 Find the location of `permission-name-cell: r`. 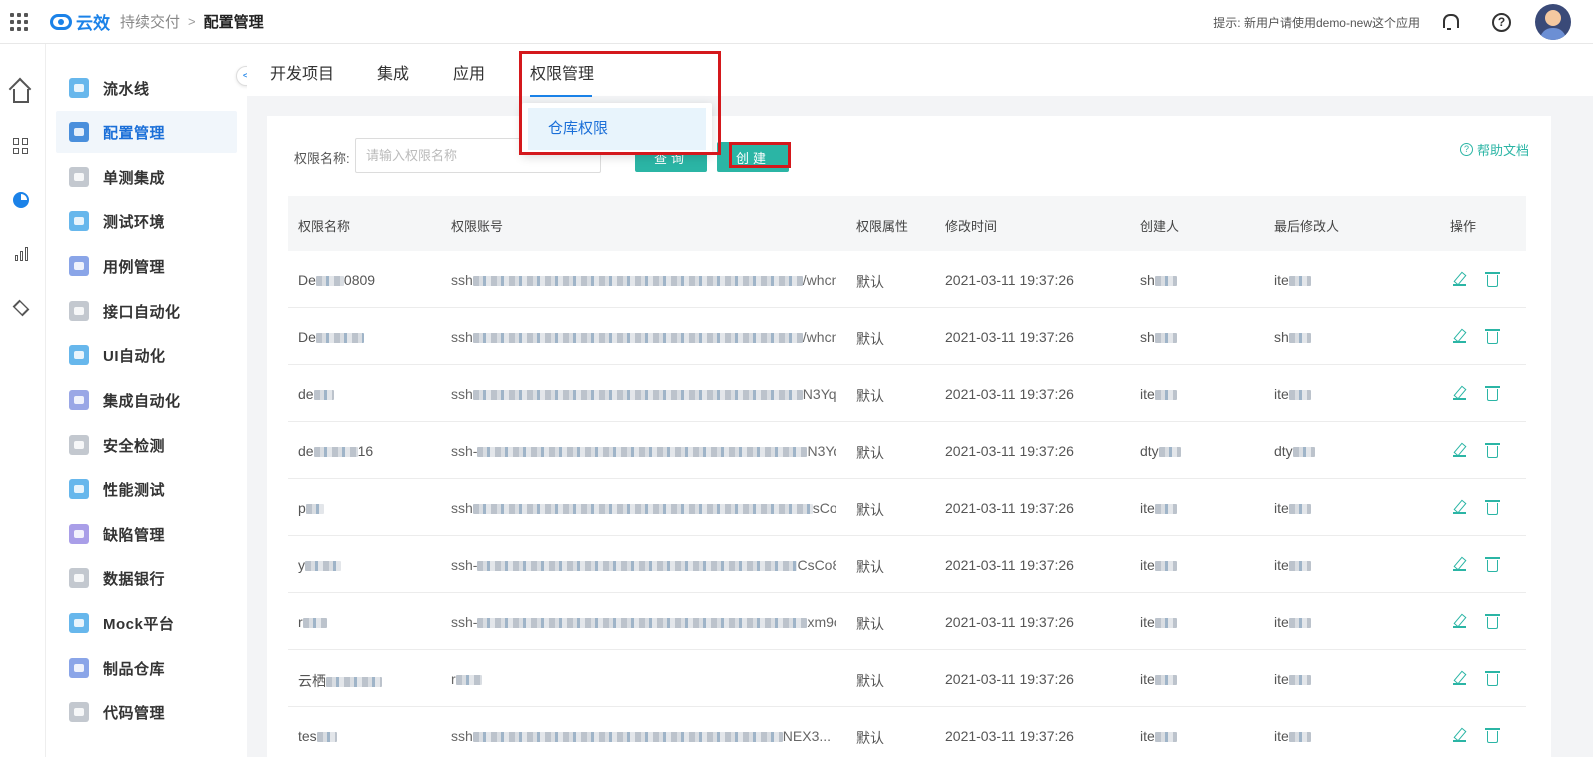

permission-name-cell: r is located at coordinates (312, 622).